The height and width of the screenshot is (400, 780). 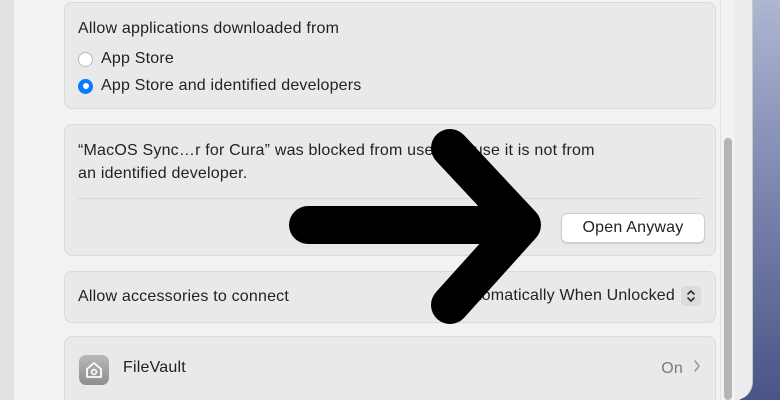 I want to click on open-anyway-button: Open Anyway, so click(x=633, y=228).